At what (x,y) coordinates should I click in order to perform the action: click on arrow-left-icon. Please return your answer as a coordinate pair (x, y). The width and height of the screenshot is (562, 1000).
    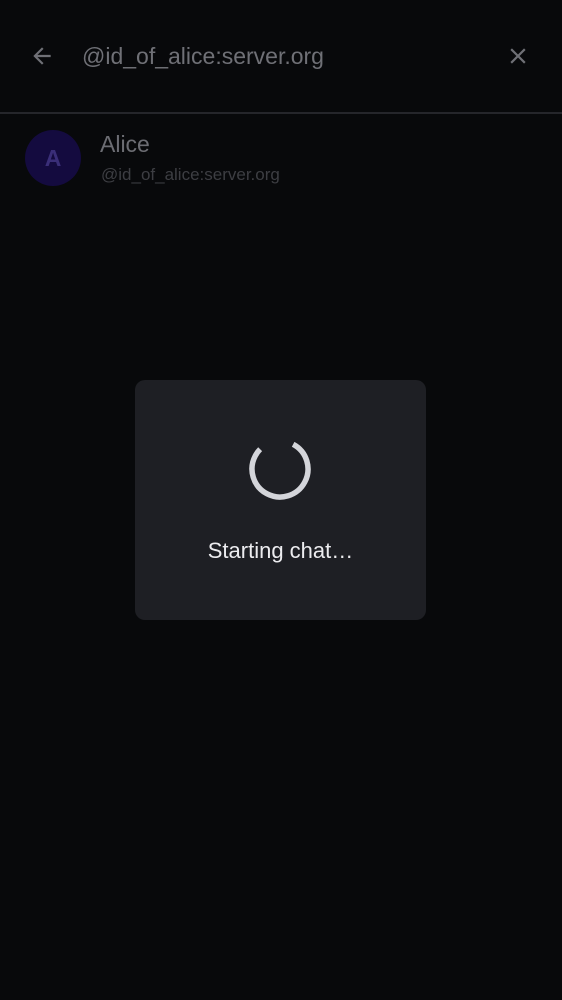
    Looking at the image, I should click on (42, 56).